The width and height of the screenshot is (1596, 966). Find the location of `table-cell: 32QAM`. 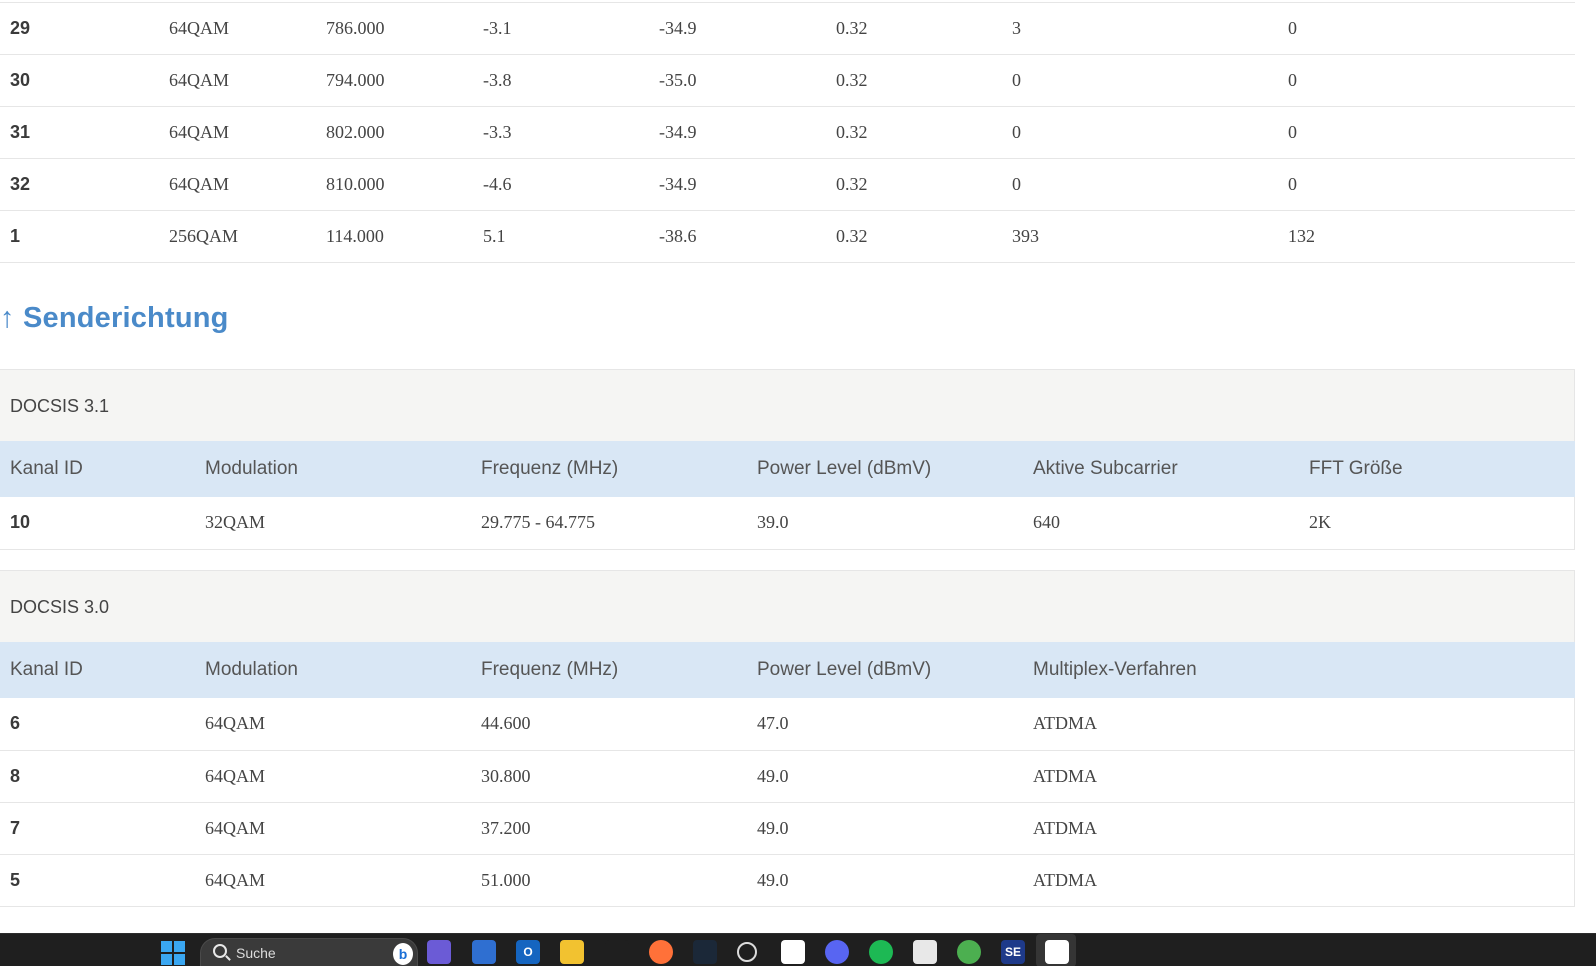

table-cell: 32QAM is located at coordinates (235, 522).